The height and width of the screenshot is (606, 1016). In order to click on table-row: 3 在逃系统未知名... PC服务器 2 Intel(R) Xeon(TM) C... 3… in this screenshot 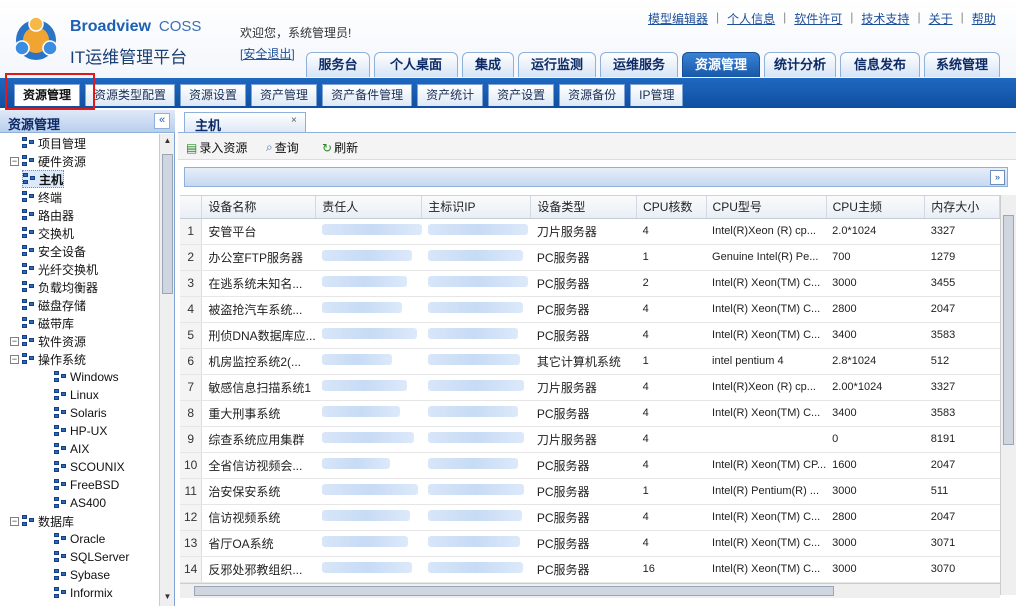, I will do `click(590, 283)`.